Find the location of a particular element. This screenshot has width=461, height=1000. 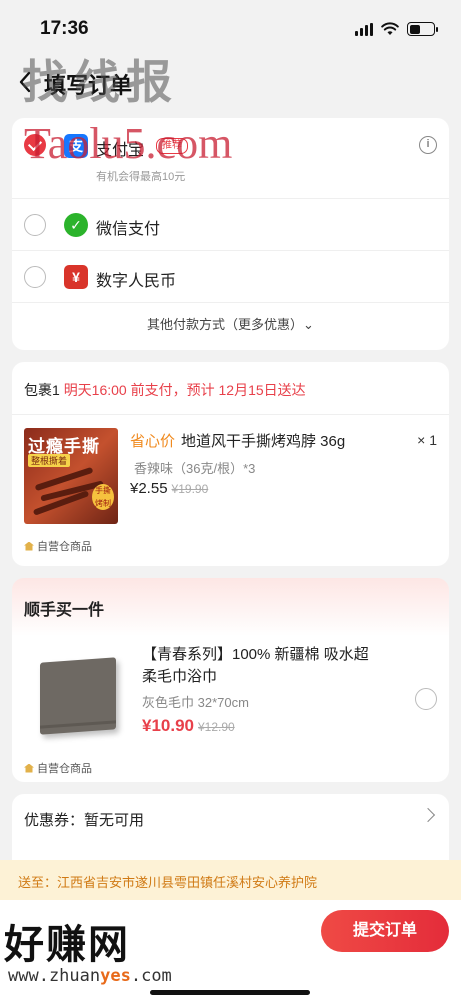

payment-option-wechat: ✓ 微信支付 is located at coordinates (230, 224).